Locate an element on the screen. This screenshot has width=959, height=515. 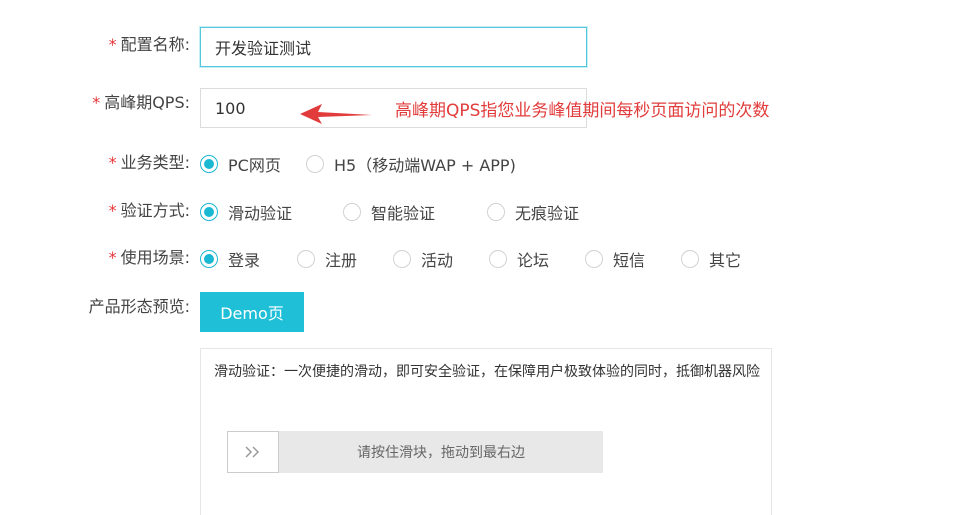
double-chevron-right-icon is located at coordinates (252, 452).